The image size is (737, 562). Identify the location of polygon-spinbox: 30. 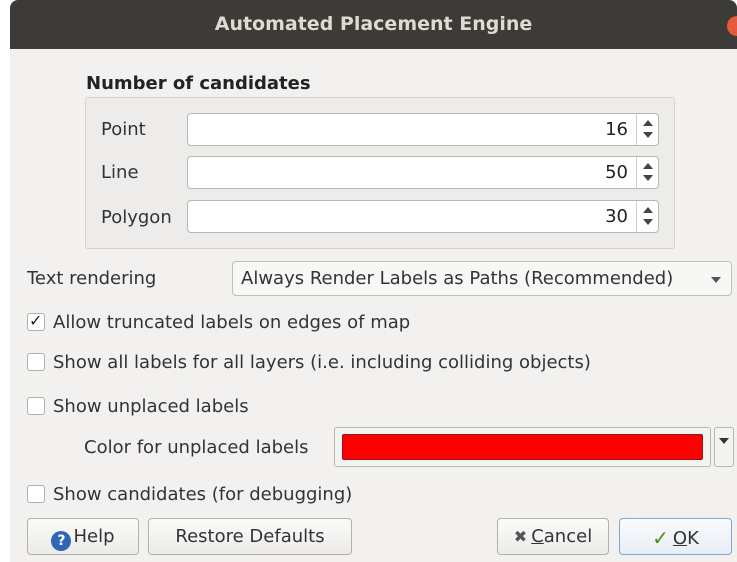
(423, 216).